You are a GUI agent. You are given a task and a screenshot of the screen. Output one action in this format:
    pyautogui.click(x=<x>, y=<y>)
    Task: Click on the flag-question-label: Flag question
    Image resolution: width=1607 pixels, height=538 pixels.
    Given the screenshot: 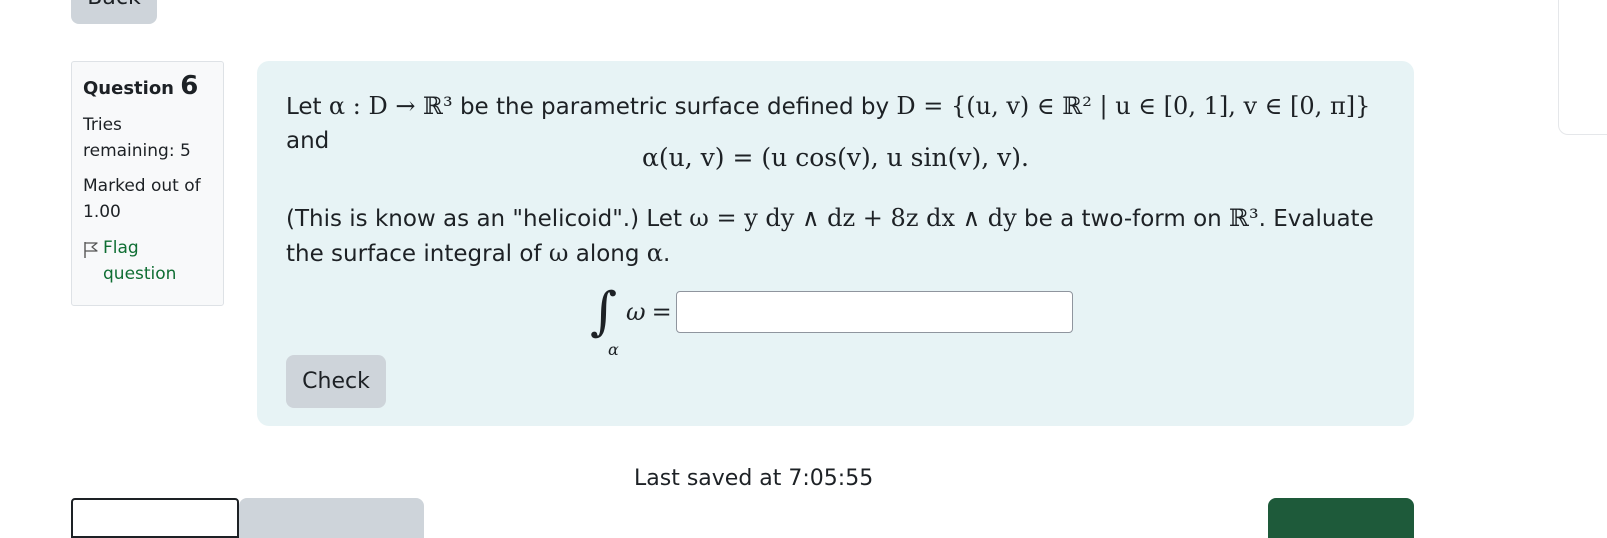 What is the action you would take?
    pyautogui.click(x=140, y=261)
    